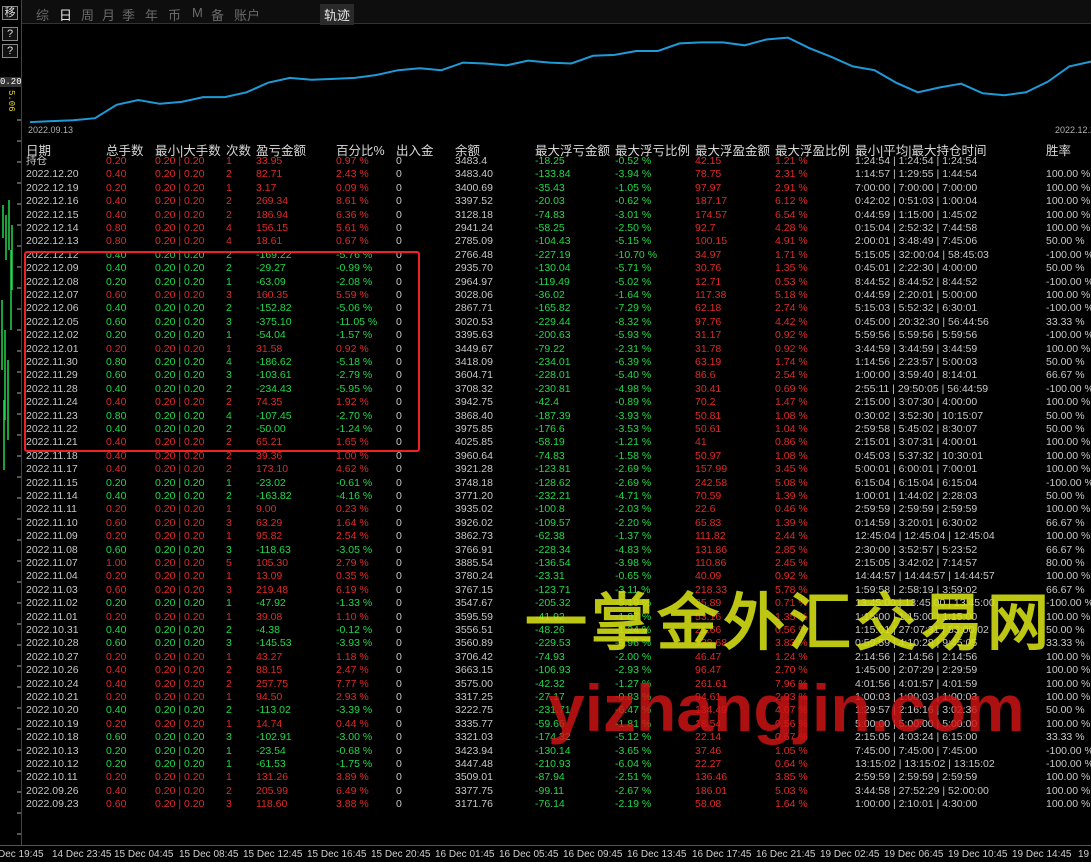 This screenshot has width=1091, height=862. What do you see at coordinates (269, 536) in the screenshot?
I see `table-cell: 95.82` at bounding box center [269, 536].